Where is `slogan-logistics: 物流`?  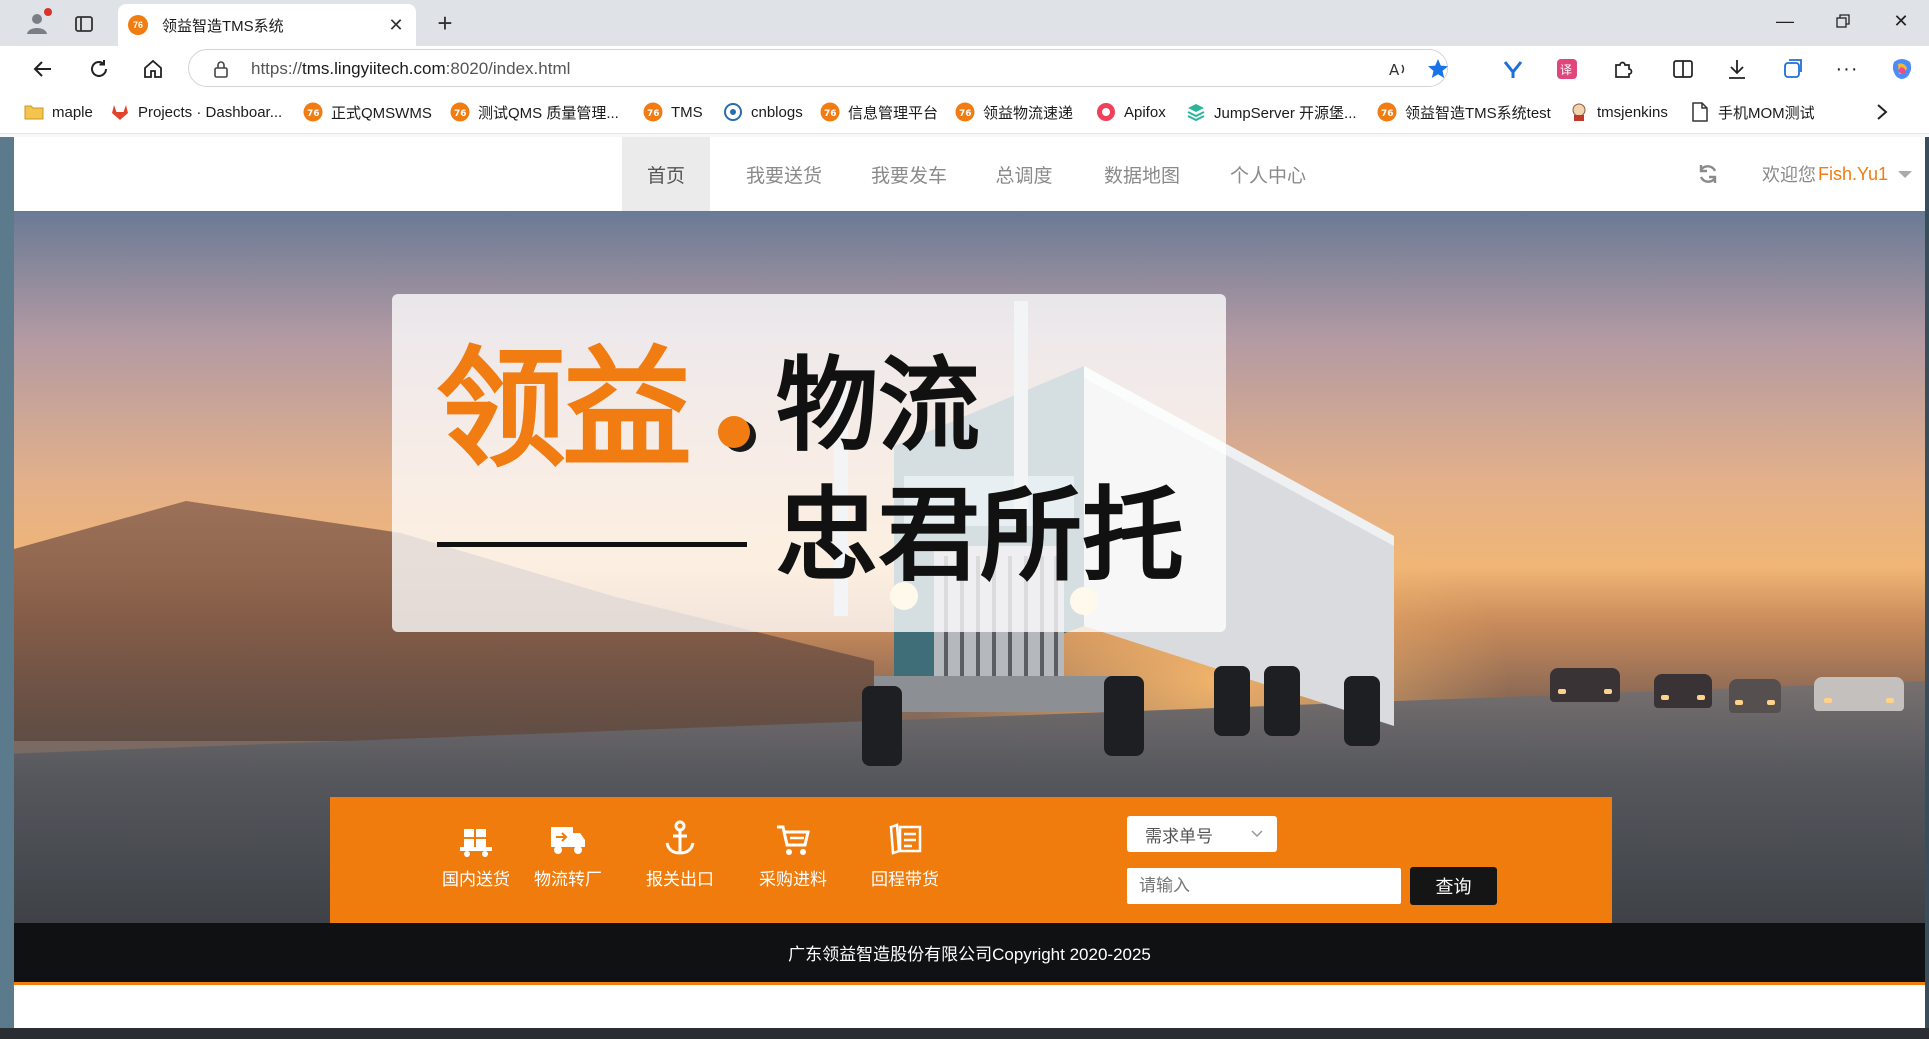 slogan-logistics: 物流 is located at coordinates (878, 406).